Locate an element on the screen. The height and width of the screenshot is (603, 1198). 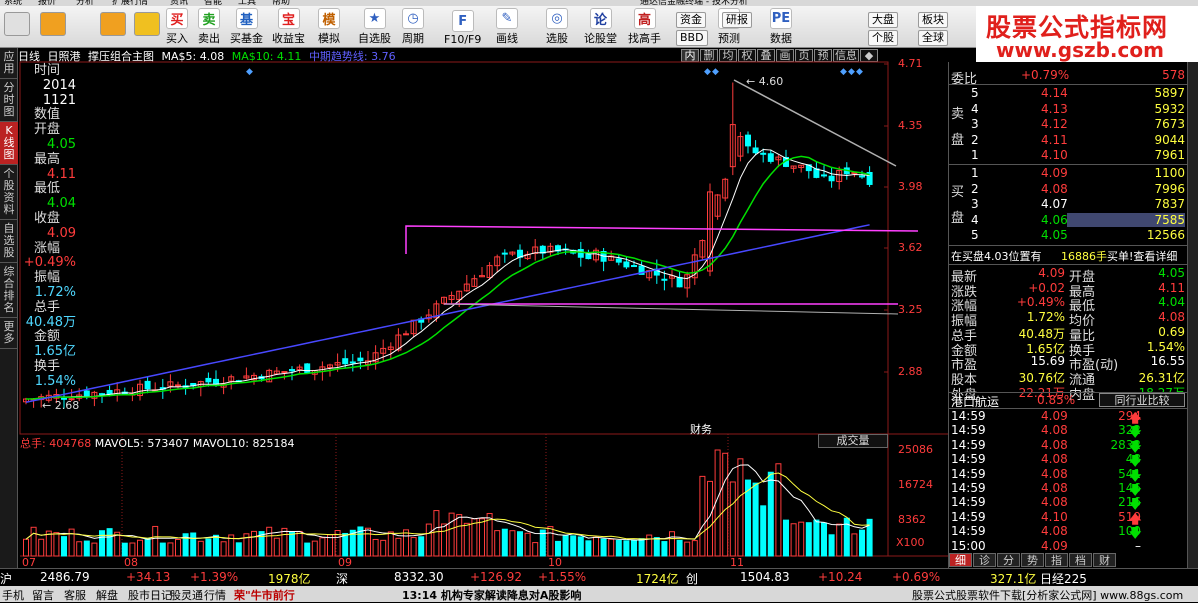
right-tab: 势 is located at coordinates (1032, 560).